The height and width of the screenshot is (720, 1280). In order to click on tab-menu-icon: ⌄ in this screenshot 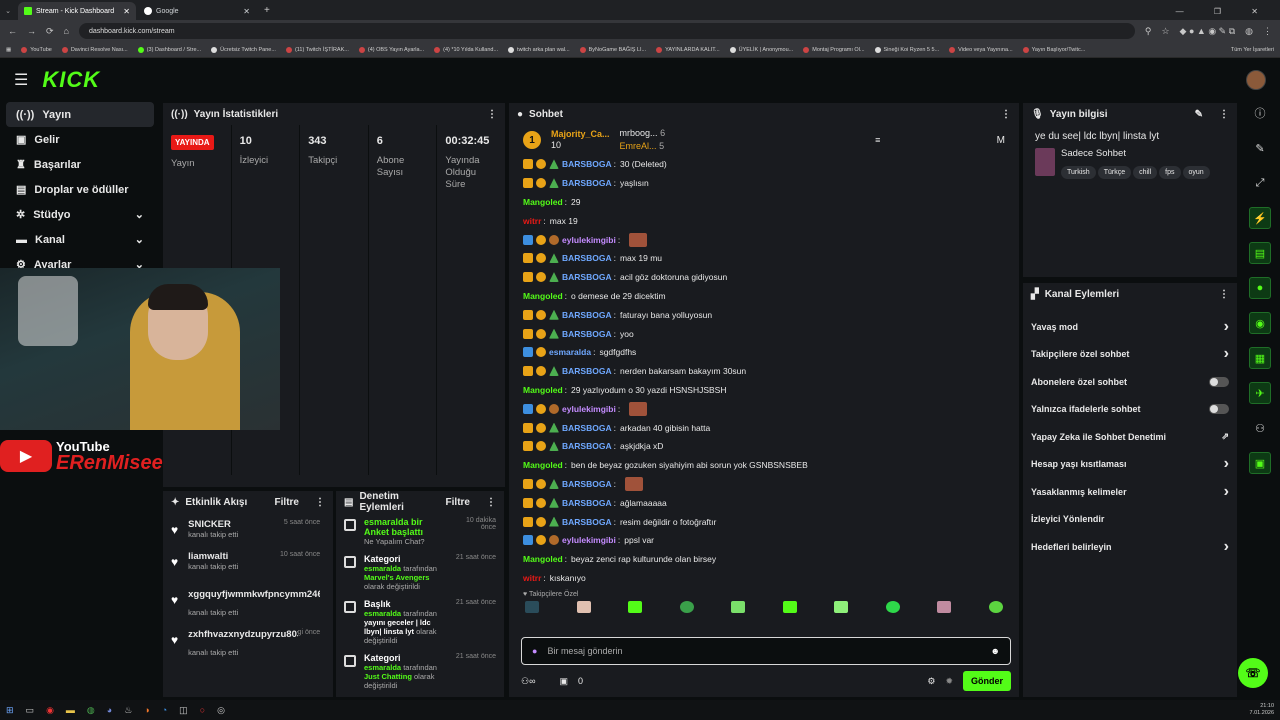, I will do `click(8, 11)`.